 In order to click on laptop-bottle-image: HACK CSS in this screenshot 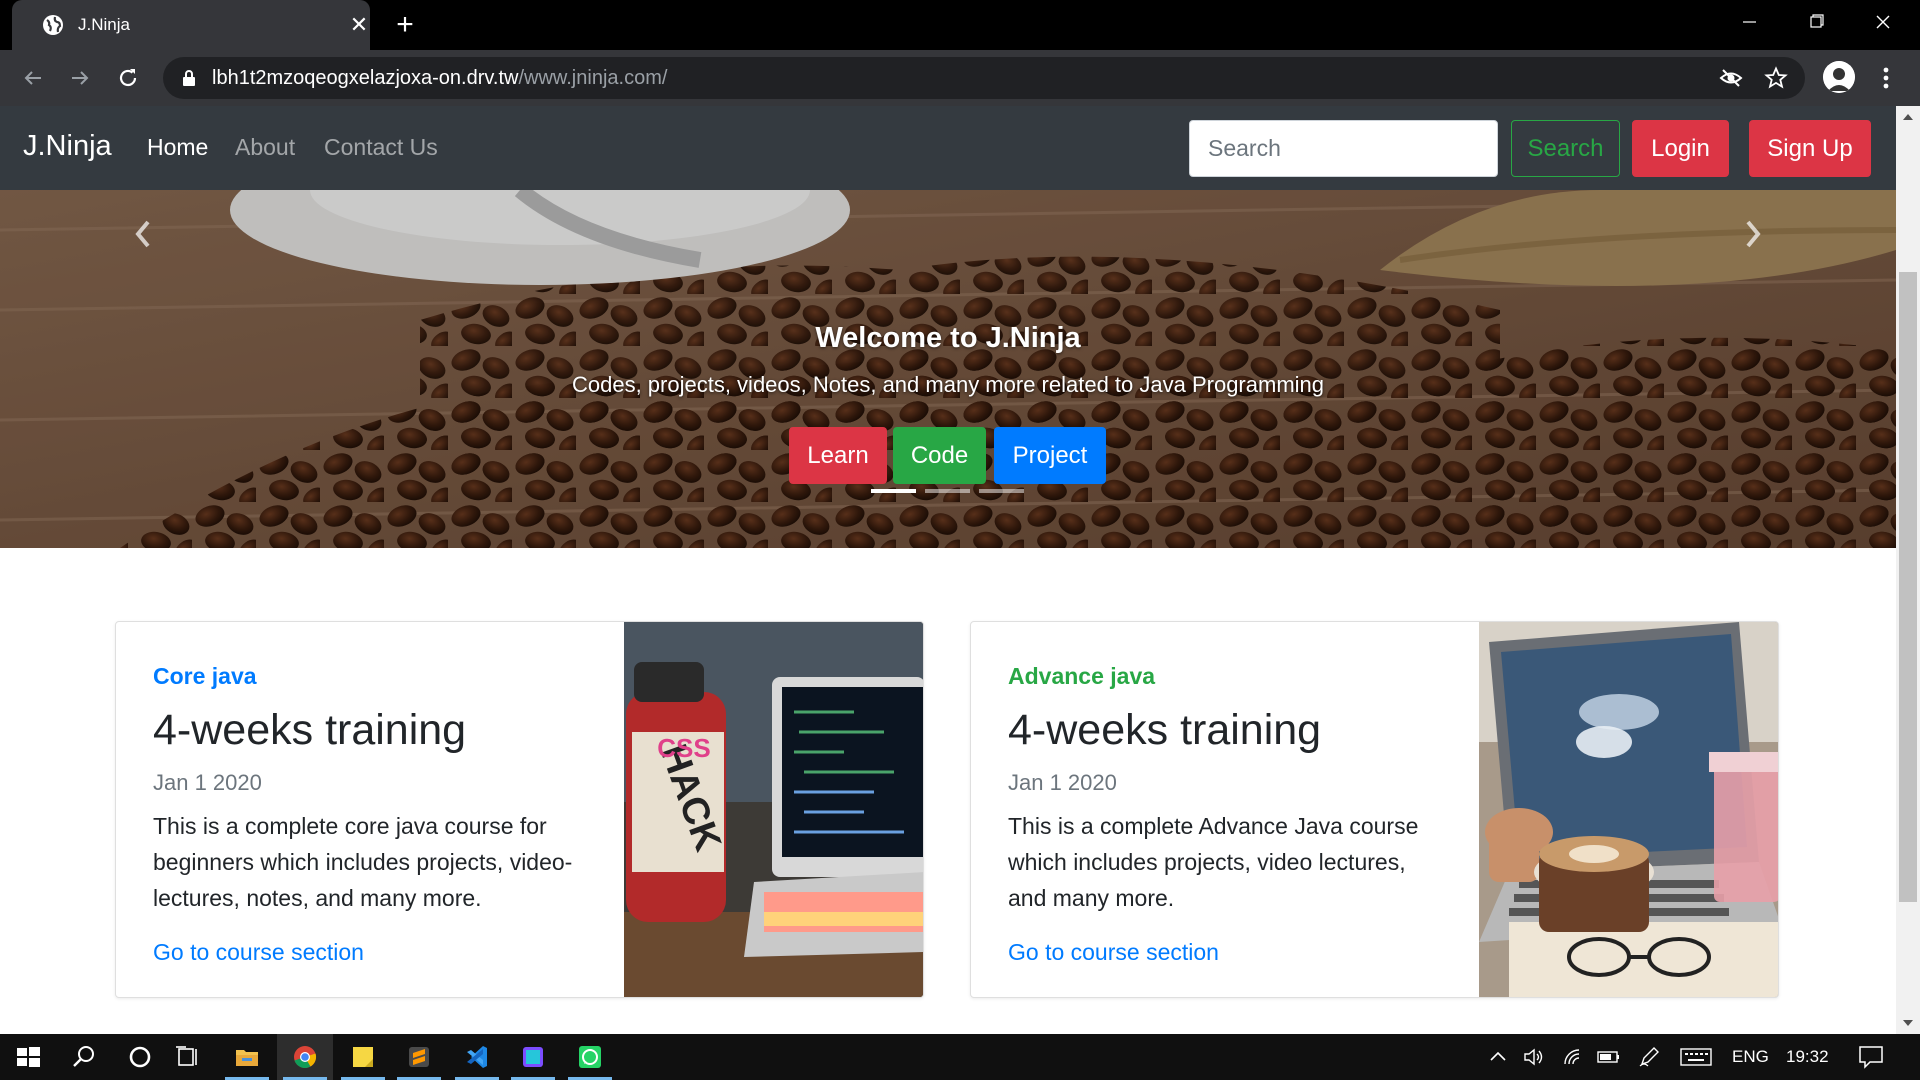, I will do `click(773, 809)`.